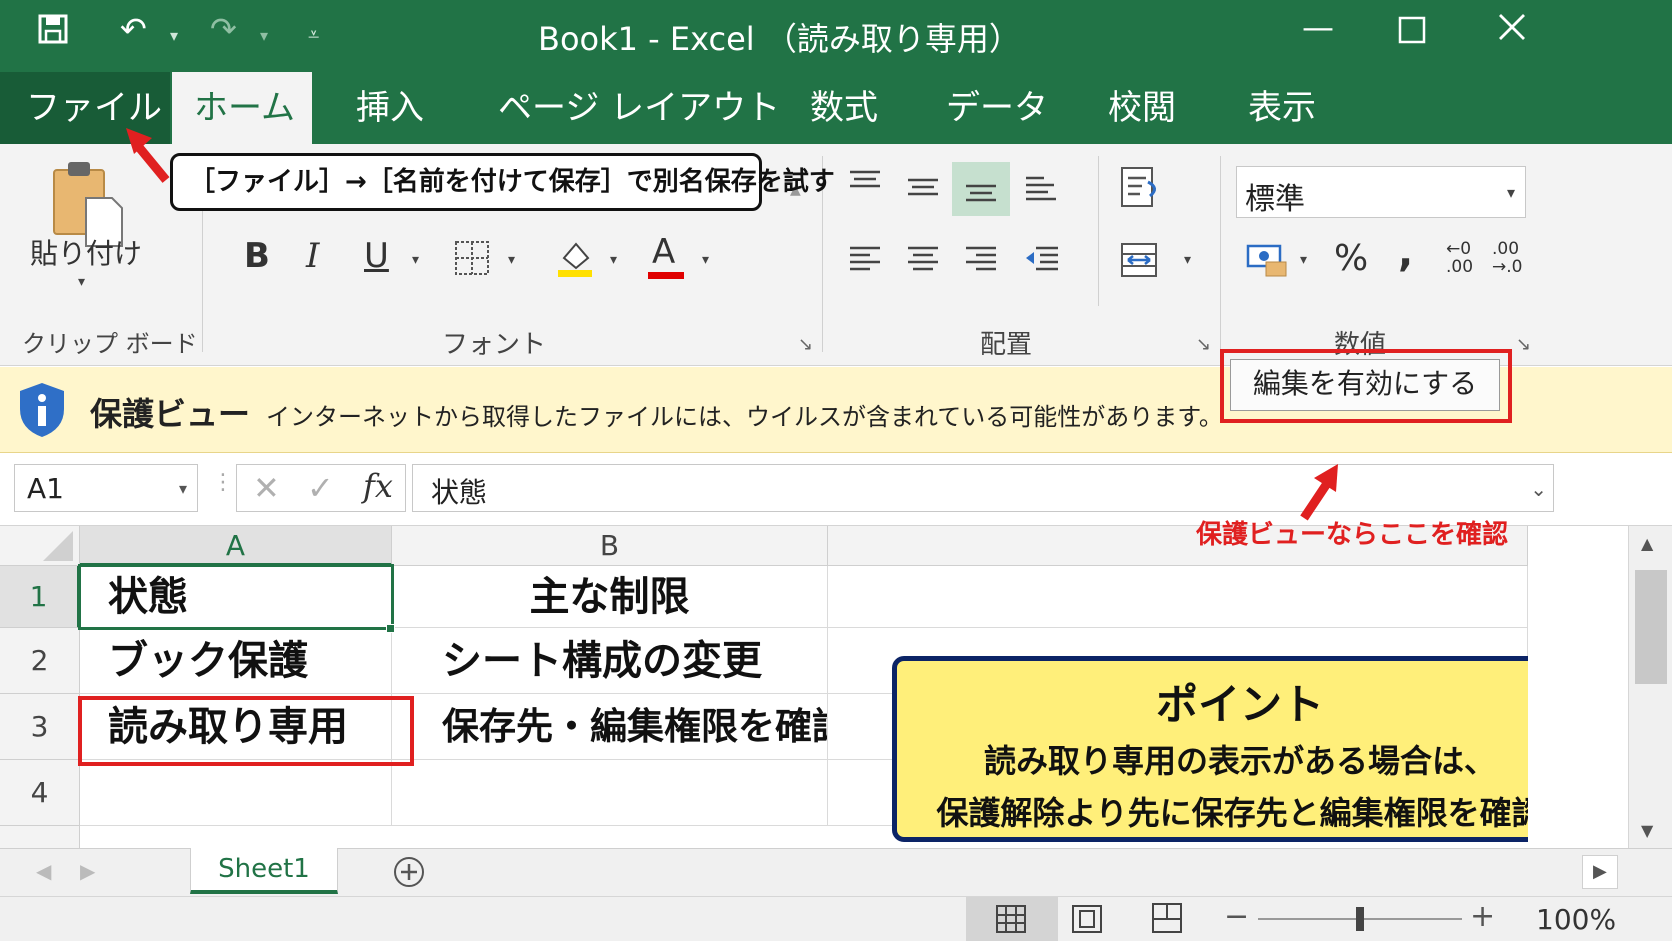 The height and width of the screenshot is (941, 1672). Describe the element at coordinates (1087, 921) in the screenshot. I see `page-layout-view-icon` at that location.